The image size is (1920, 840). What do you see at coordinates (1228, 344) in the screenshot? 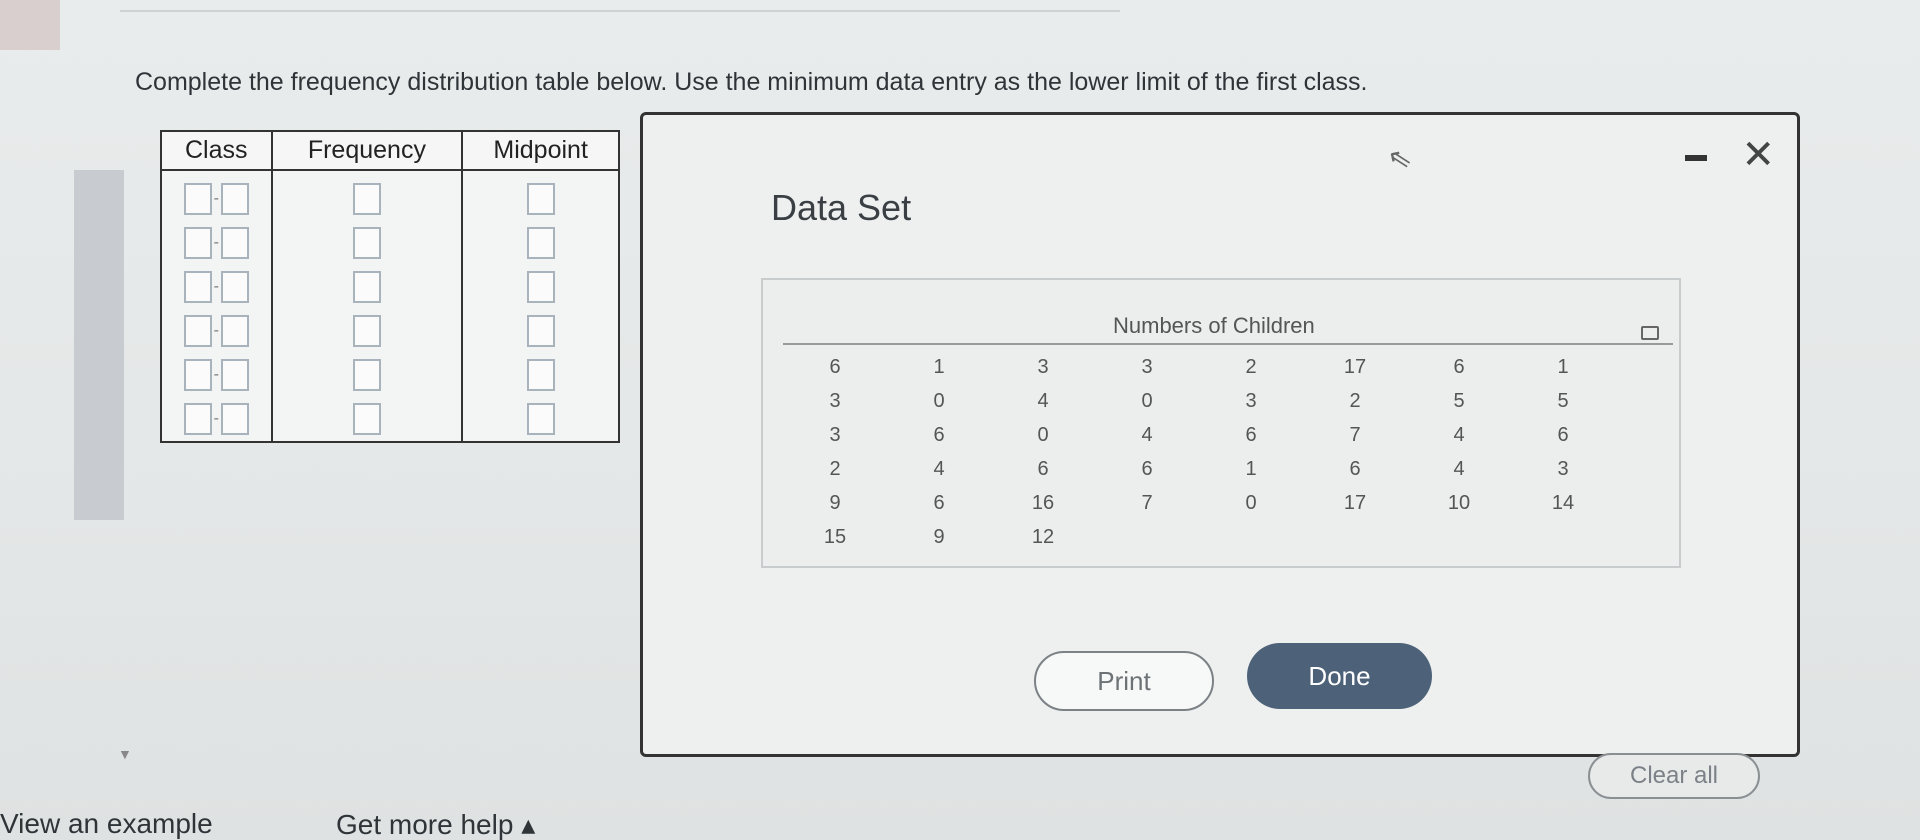
I see `data-divider` at bounding box center [1228, 344].